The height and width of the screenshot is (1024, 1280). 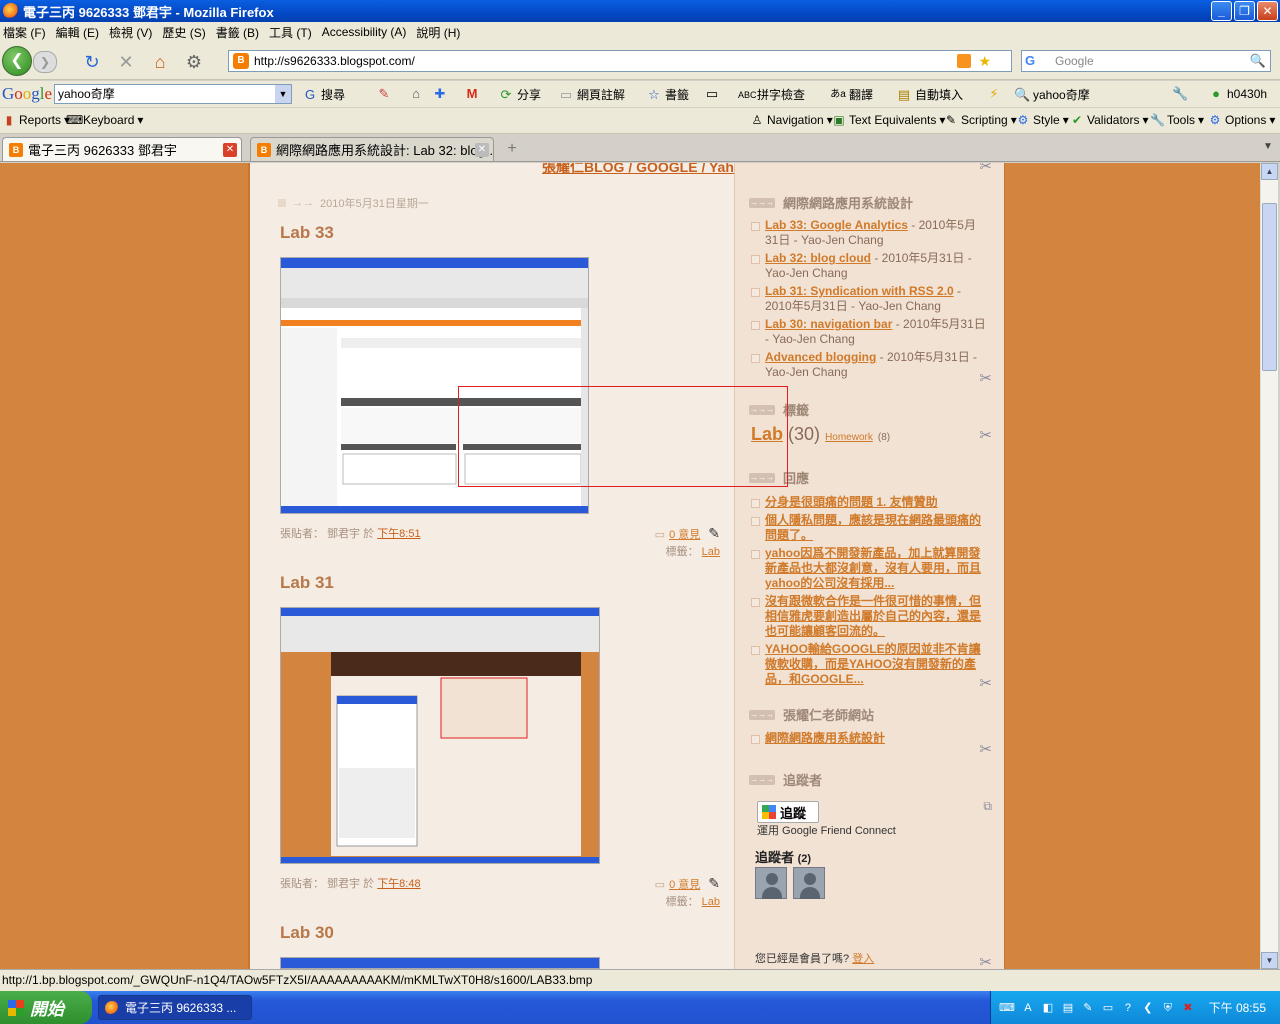 I want to click on google-search-engine-icon: G, so click(x=1033, y=61).